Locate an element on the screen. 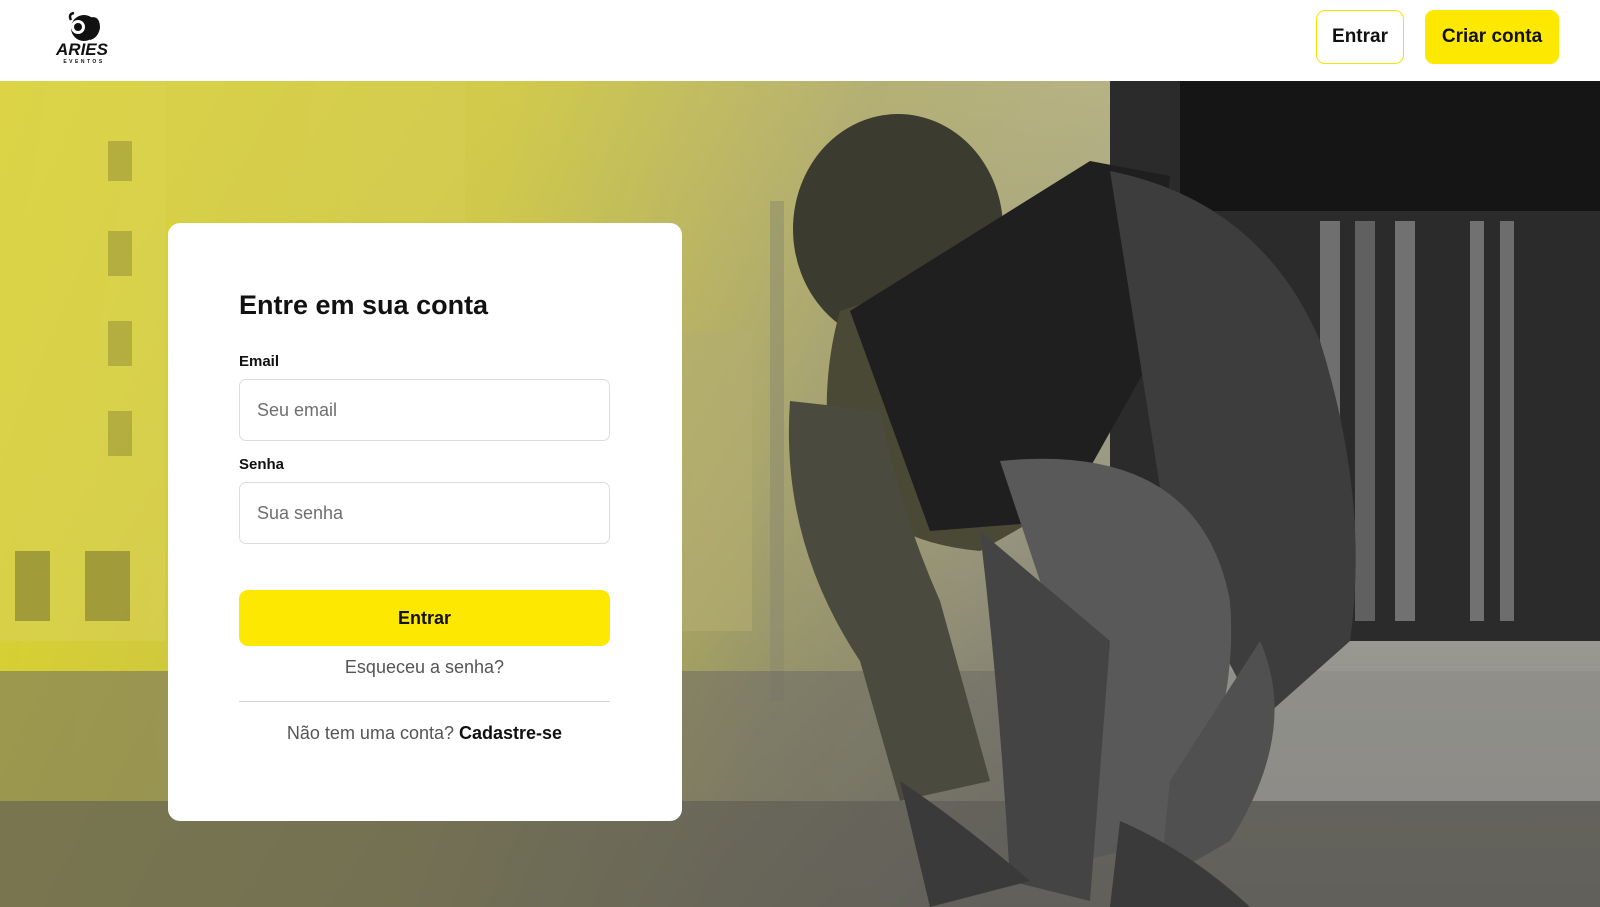 This screenshot has height=907, width=1600. header-signup-button: Criar conta is located at coordinates (1492, 37).